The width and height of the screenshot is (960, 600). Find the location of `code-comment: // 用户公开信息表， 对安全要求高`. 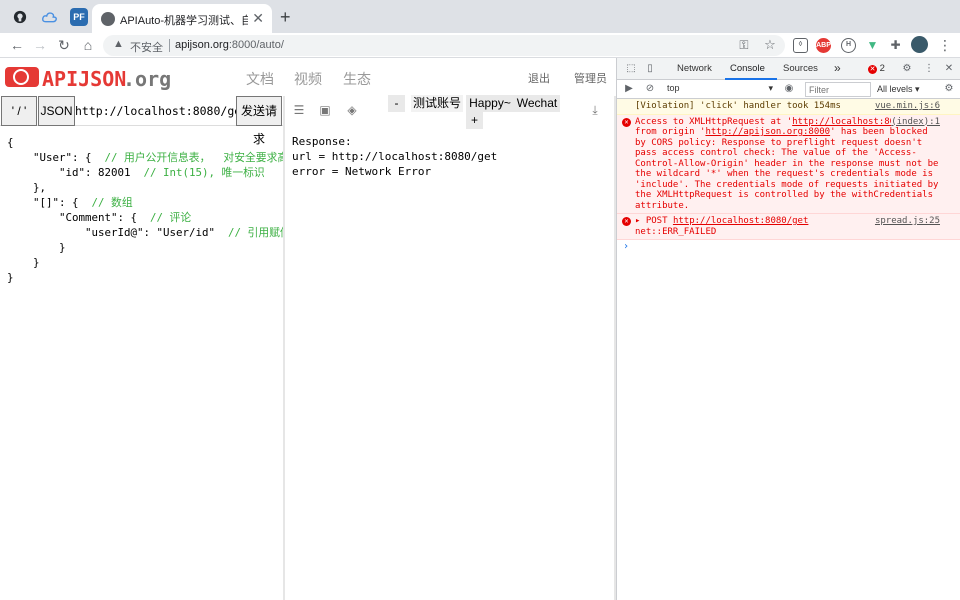

code-comment: // 用户公开信息表， 对安全要求高 is located at coordinates (194, 157).